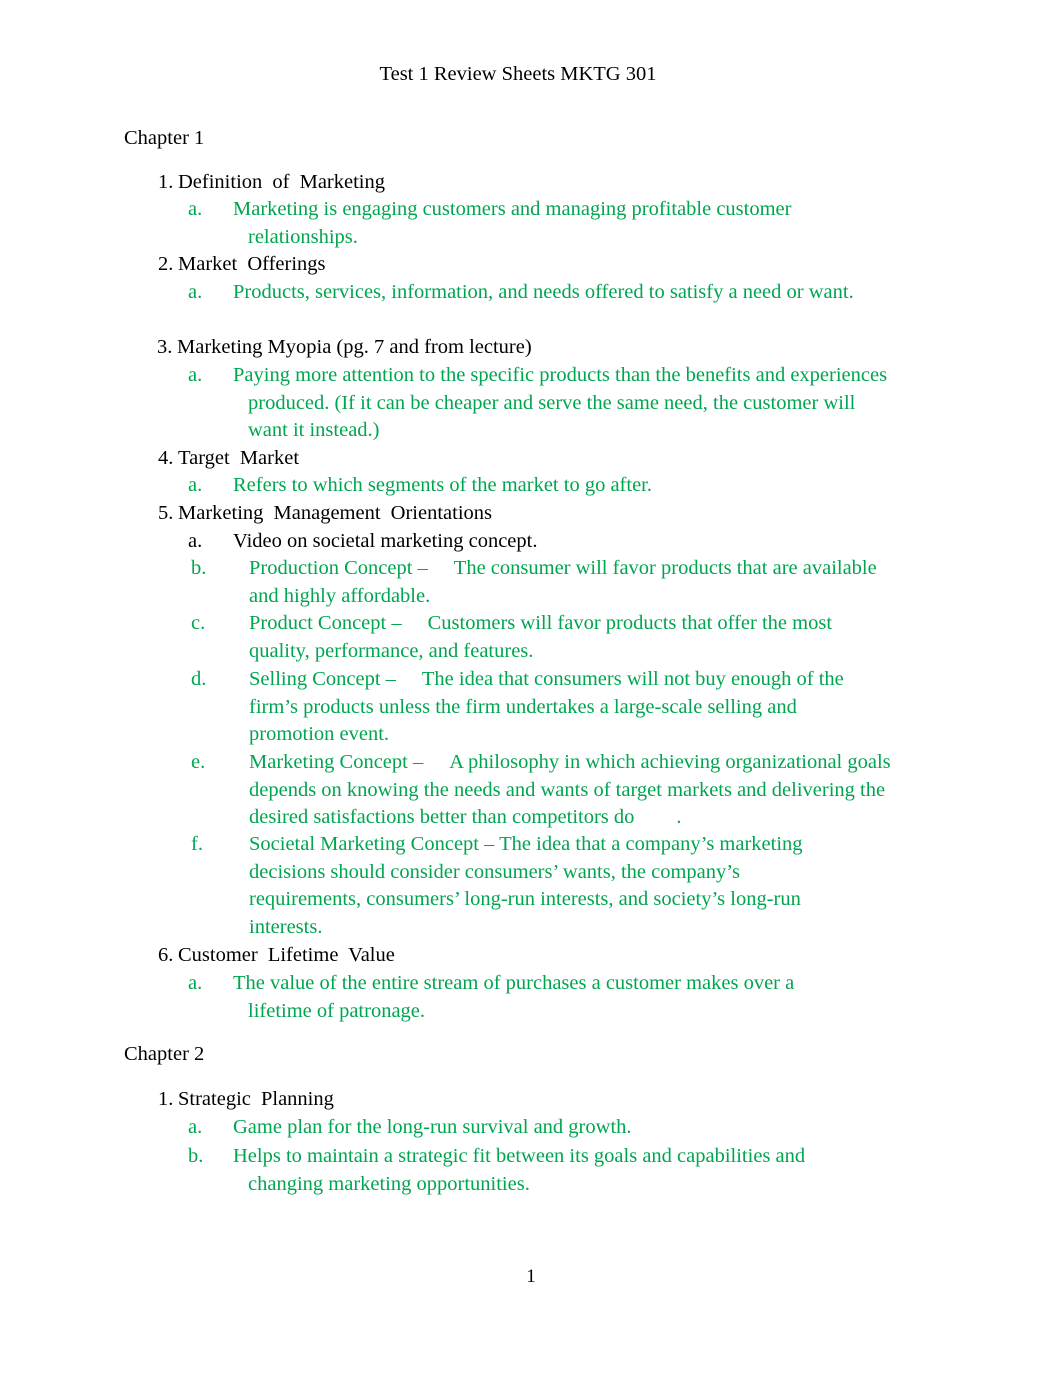 This screenshot has height=1377, width=1062. I want to click on page-title: Test 1 Review Sheets MKTG 301, so click(518, 74).